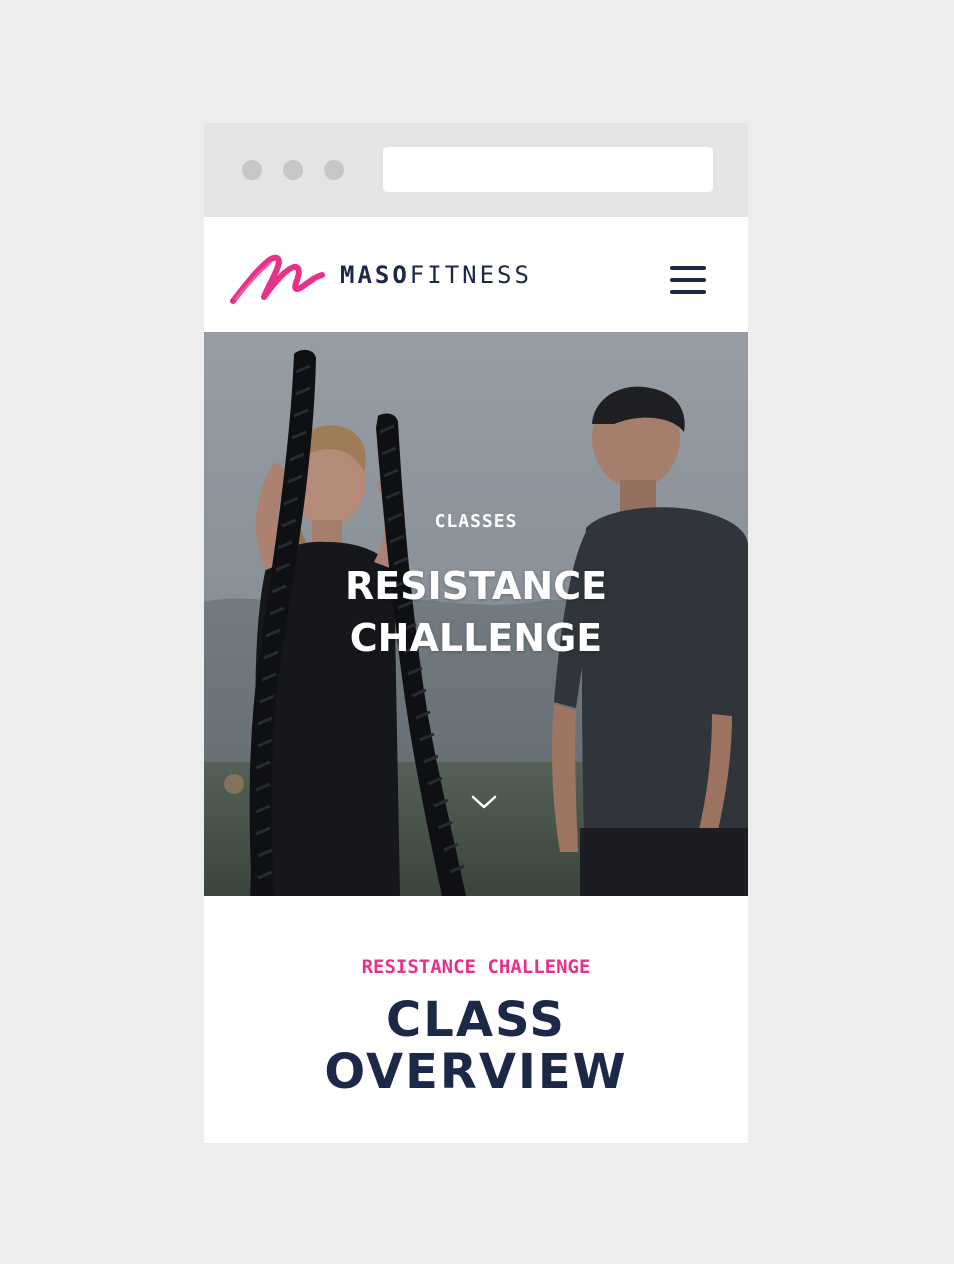  Describe the element at coordinates (476, 967) in the screenshot. I see `overview-kicker: RESISTANCE CHALLENGE` at that location.